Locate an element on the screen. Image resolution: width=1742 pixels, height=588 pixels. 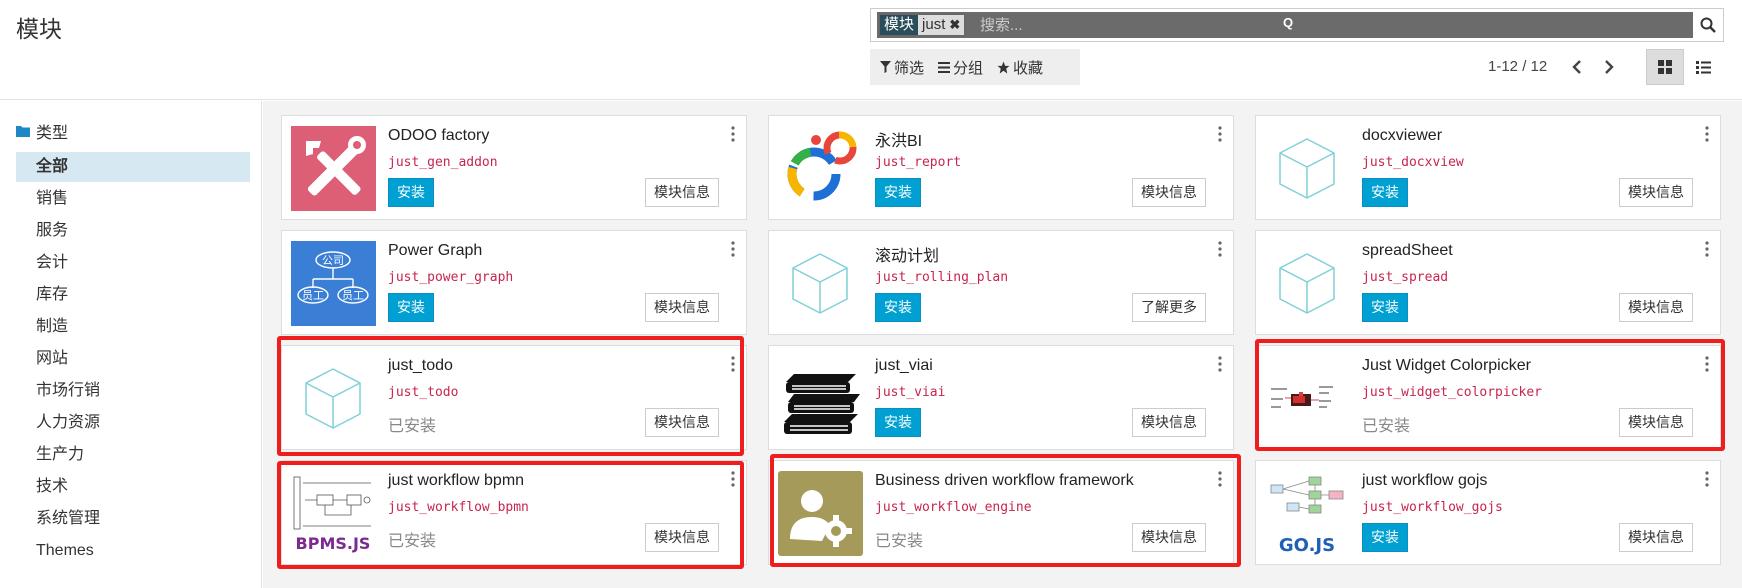
groupby-button: 分组 is located at coordinates (960, 67).